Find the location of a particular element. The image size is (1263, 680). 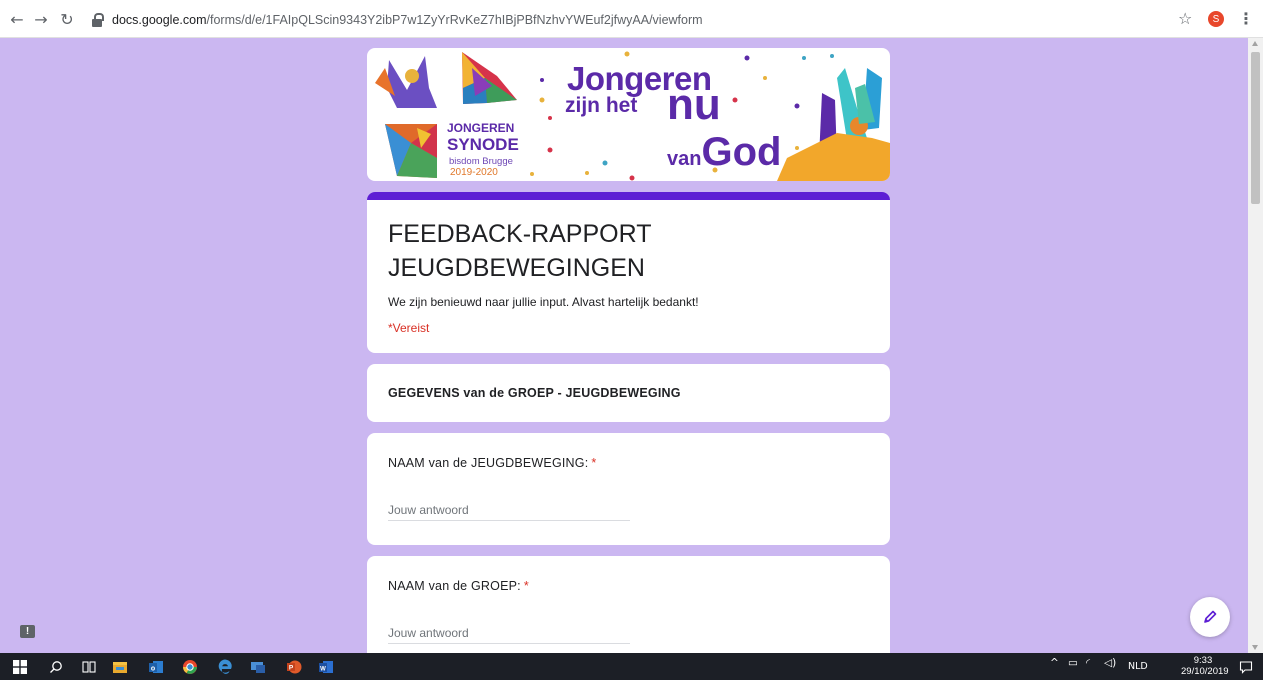

synode-label-line1: JONGEREN is located at coordinates (481, 128).